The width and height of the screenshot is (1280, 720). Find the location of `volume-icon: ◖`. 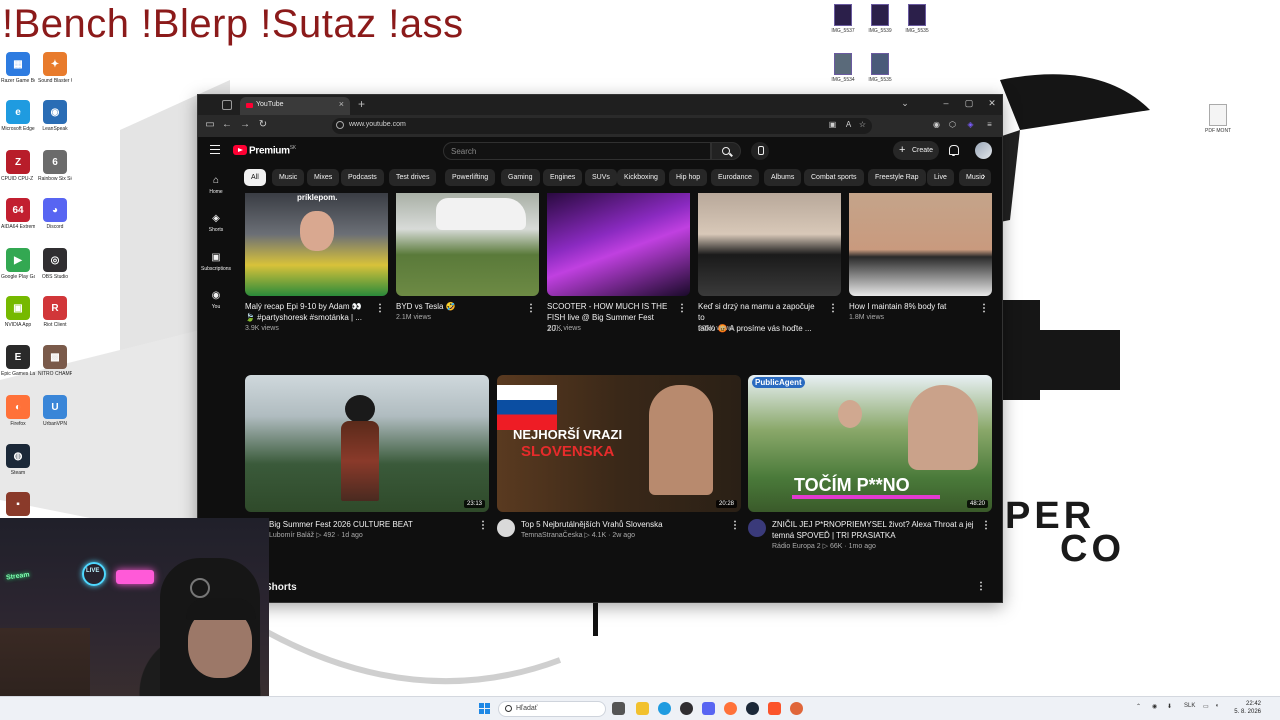

volume-icon: ◖ is located at coordinates (1217, 706).